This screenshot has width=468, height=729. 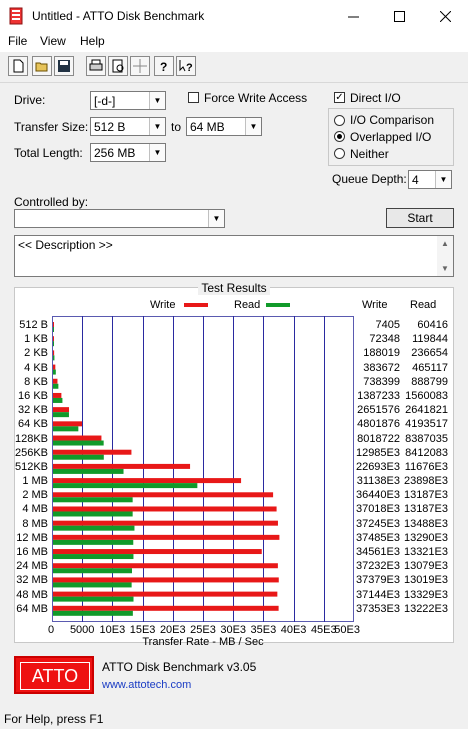 I want to click on write-value: 12985E3, so click(x=377, y=452).